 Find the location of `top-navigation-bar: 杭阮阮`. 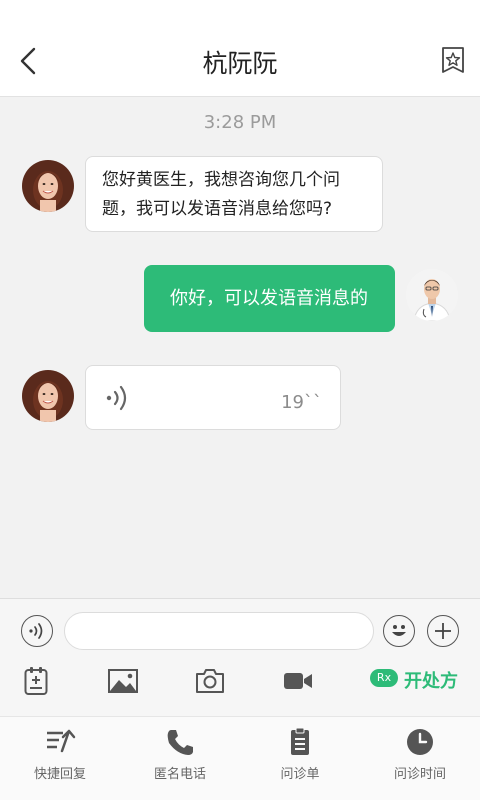

top-navigation-bar: 杭阮阮 is located at coordinates (240, 48).